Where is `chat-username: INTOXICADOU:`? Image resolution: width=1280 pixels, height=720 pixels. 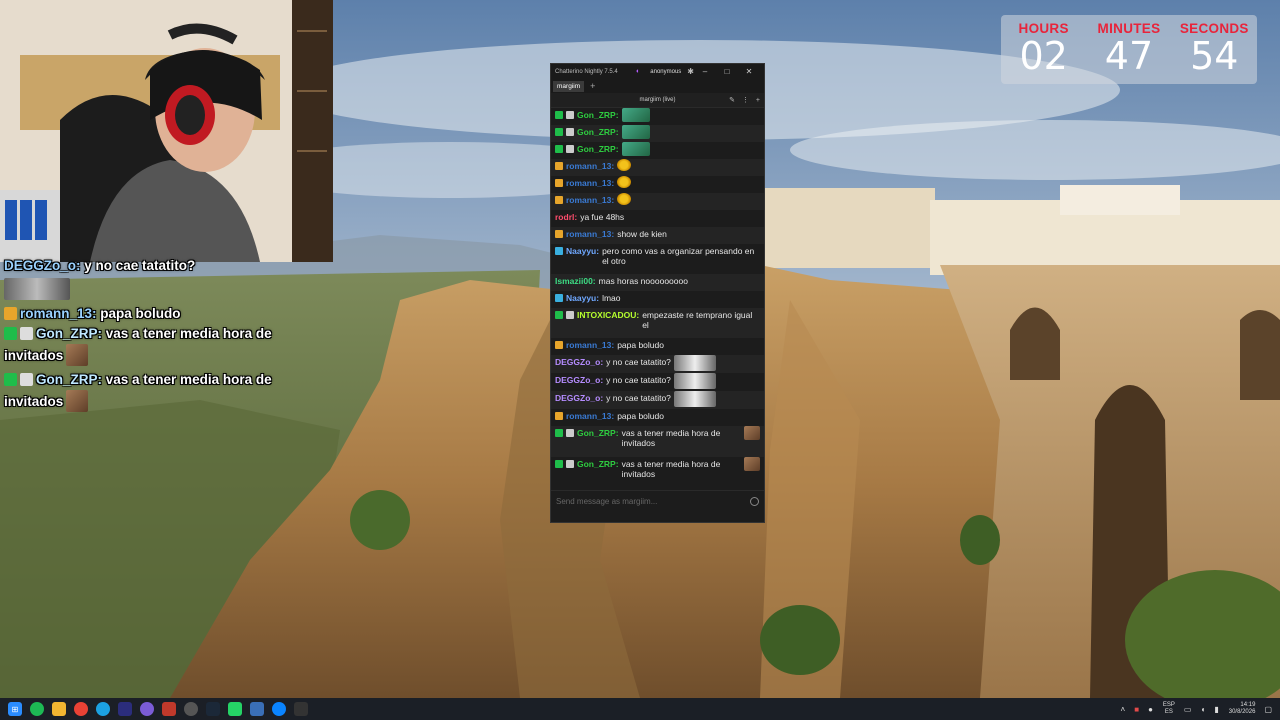
chat-username: INTOXICADOU: is located at coordinates (608, 315).